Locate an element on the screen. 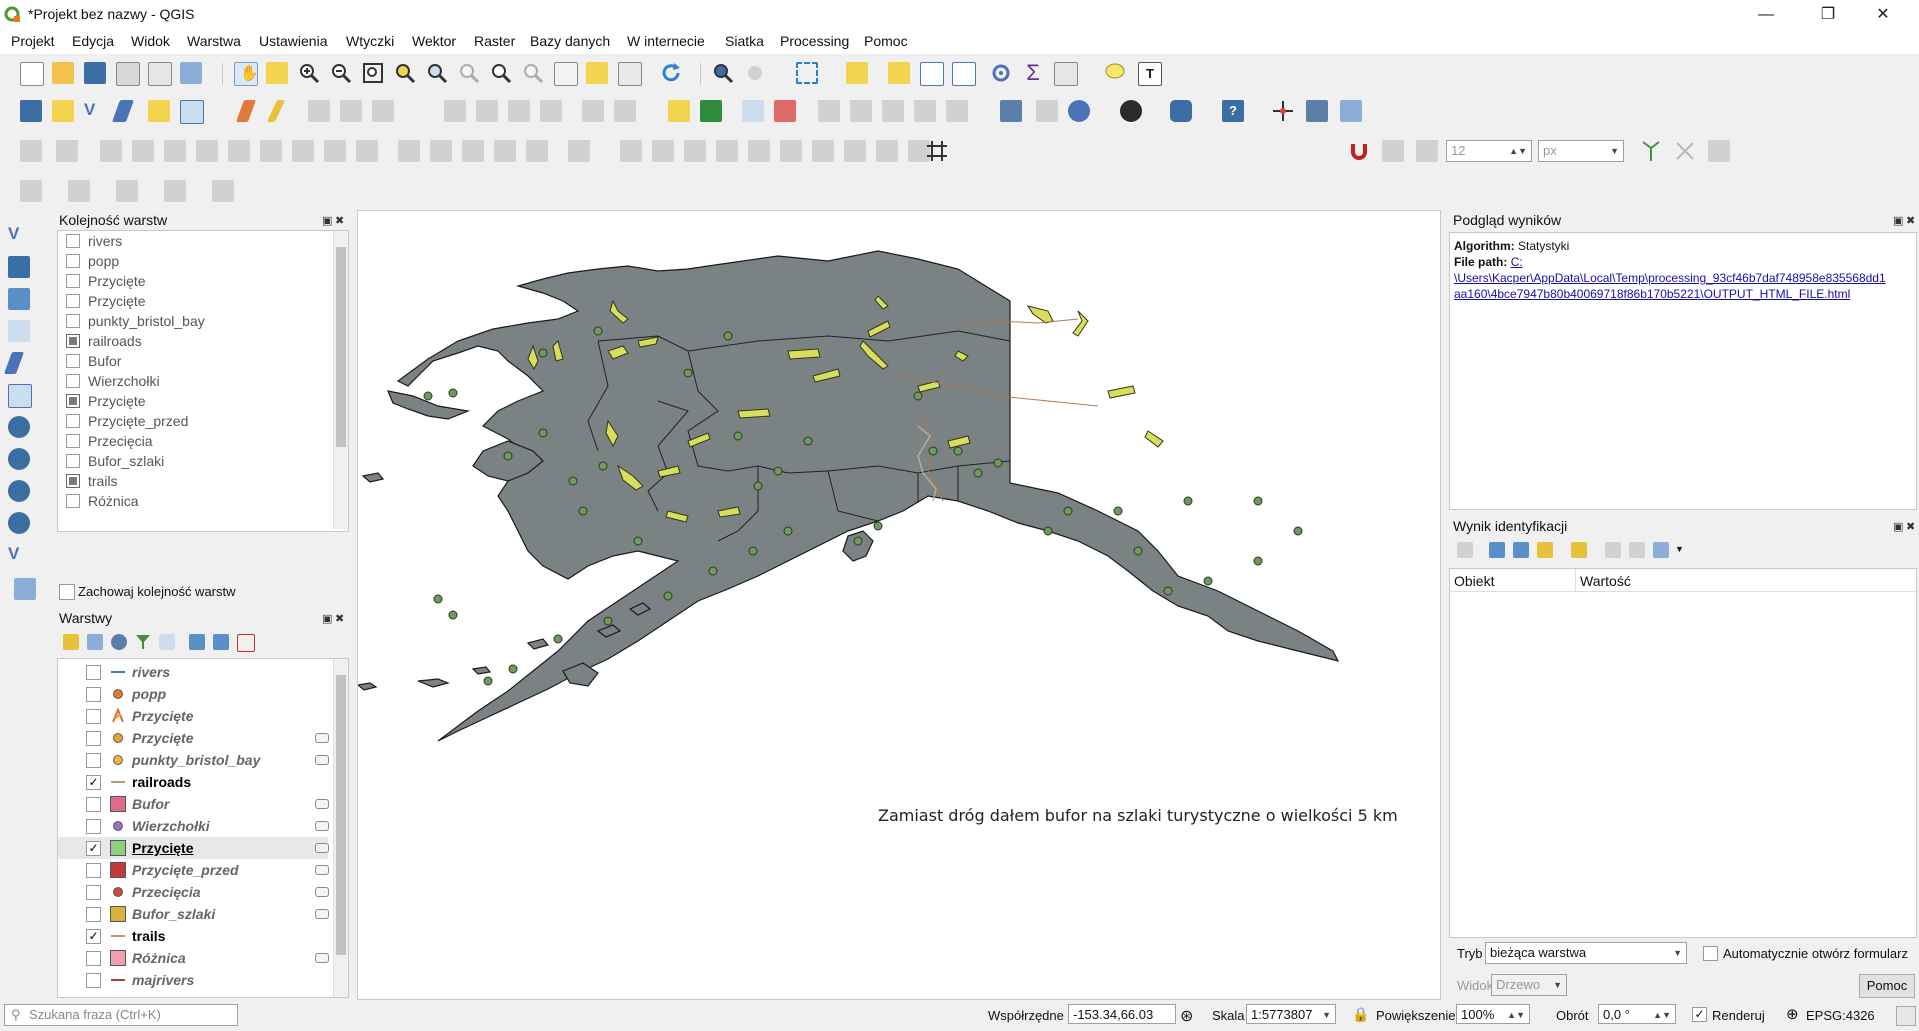  layers-scrollbar is located at coordinates (340, 828).